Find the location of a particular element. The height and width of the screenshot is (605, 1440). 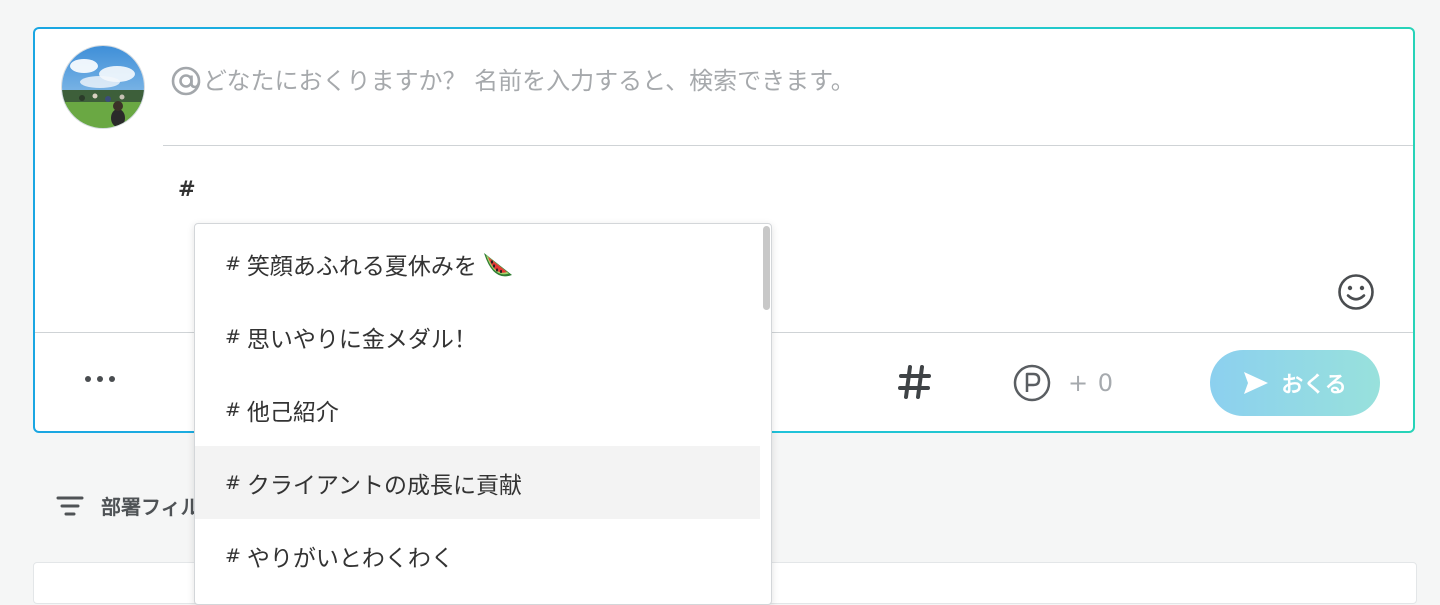

hashtag-label: クライアントの成長に貢献 is located at coordinates (384, 485).